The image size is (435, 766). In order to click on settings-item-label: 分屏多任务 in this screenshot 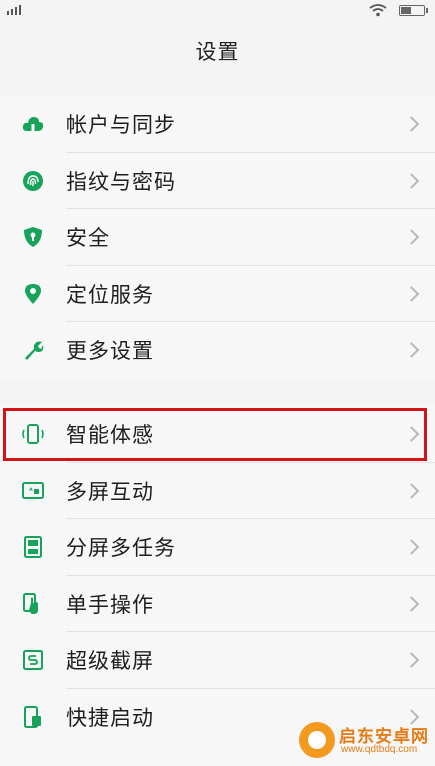, I will do `click(121, 548)`.